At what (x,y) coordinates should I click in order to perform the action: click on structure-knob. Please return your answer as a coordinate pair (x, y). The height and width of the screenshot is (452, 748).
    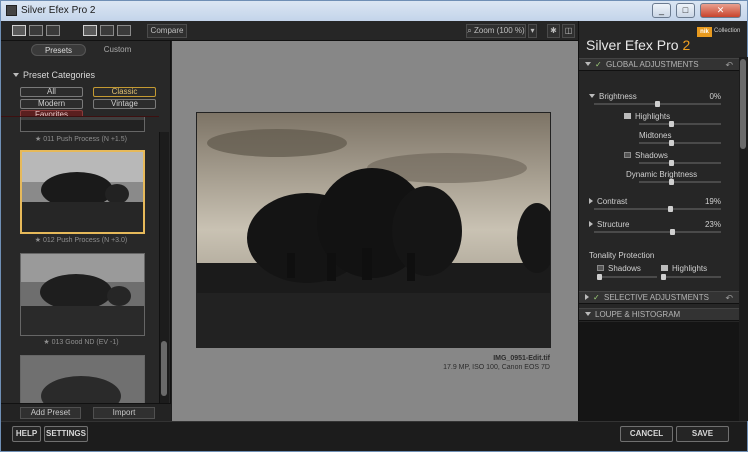
    Looking at the image, I should click on (672, 232).